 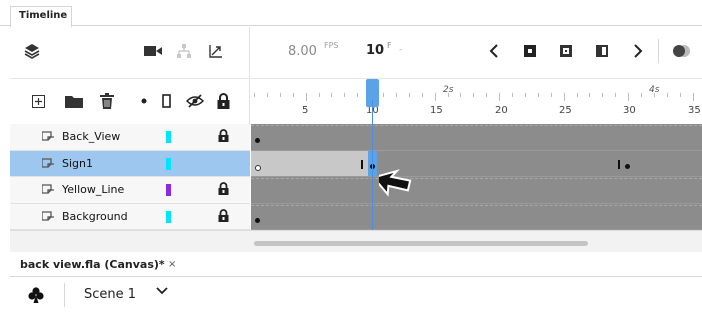 I want to click on club-icon, so click(x=36, y=295).